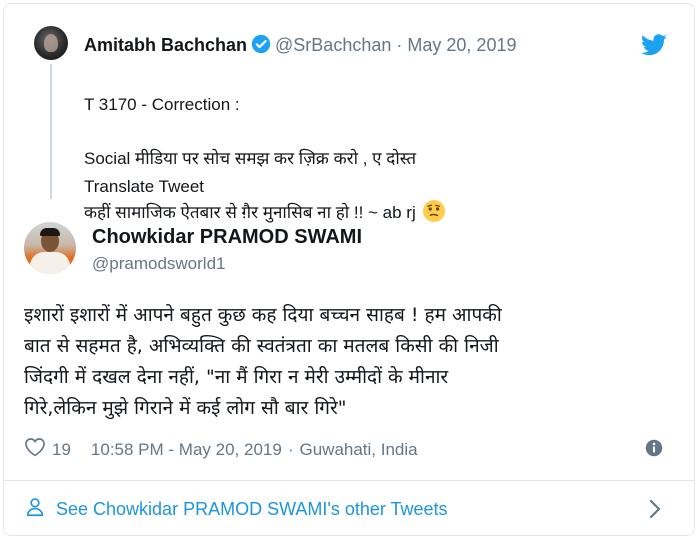 This screenshot has height=540, width=700. Describe the element at coordinates (165, 45) in the screenshot. I see `quoted-author-name: Amitabh Bachchan` at that location.